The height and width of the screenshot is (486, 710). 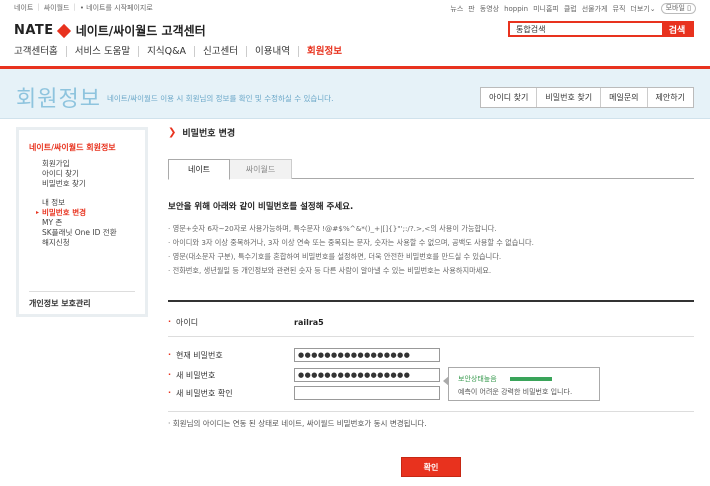 I want to click on sidebar-item-one-id: SK플래닛 One ID 전환, so click(x=93, y=233).